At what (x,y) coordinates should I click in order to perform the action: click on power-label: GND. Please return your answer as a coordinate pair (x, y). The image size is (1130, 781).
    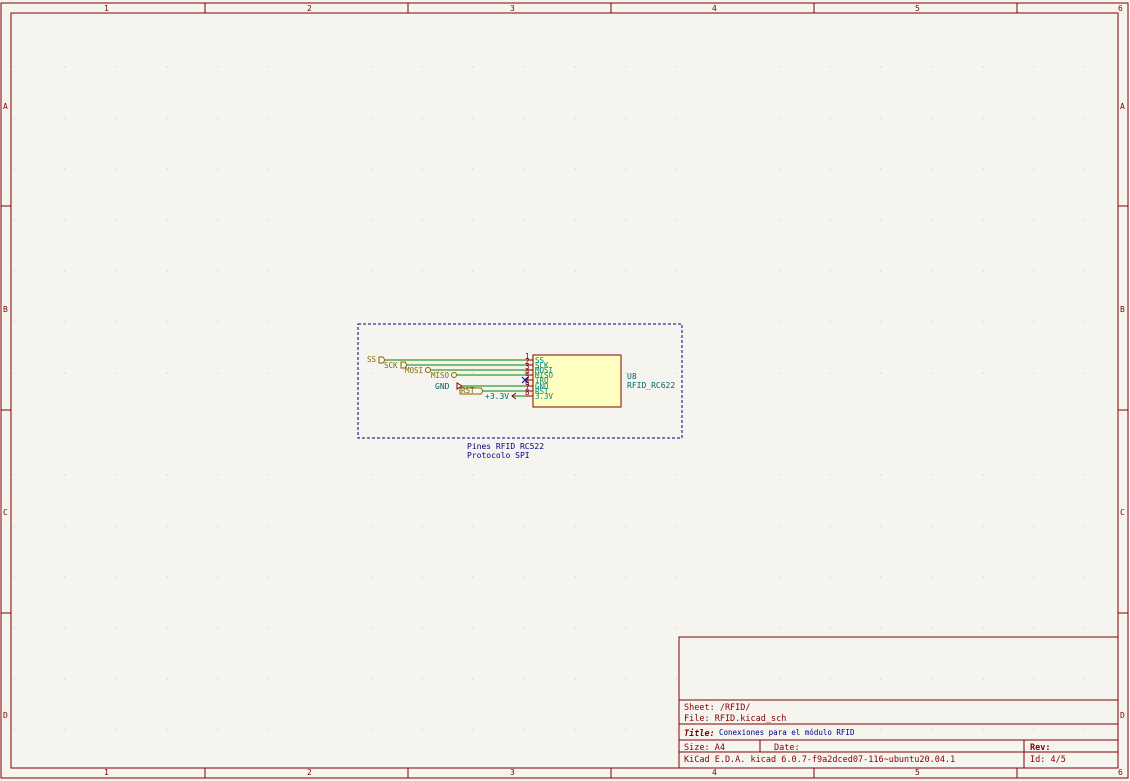
    Looking at the image, I should click on (442, 386).